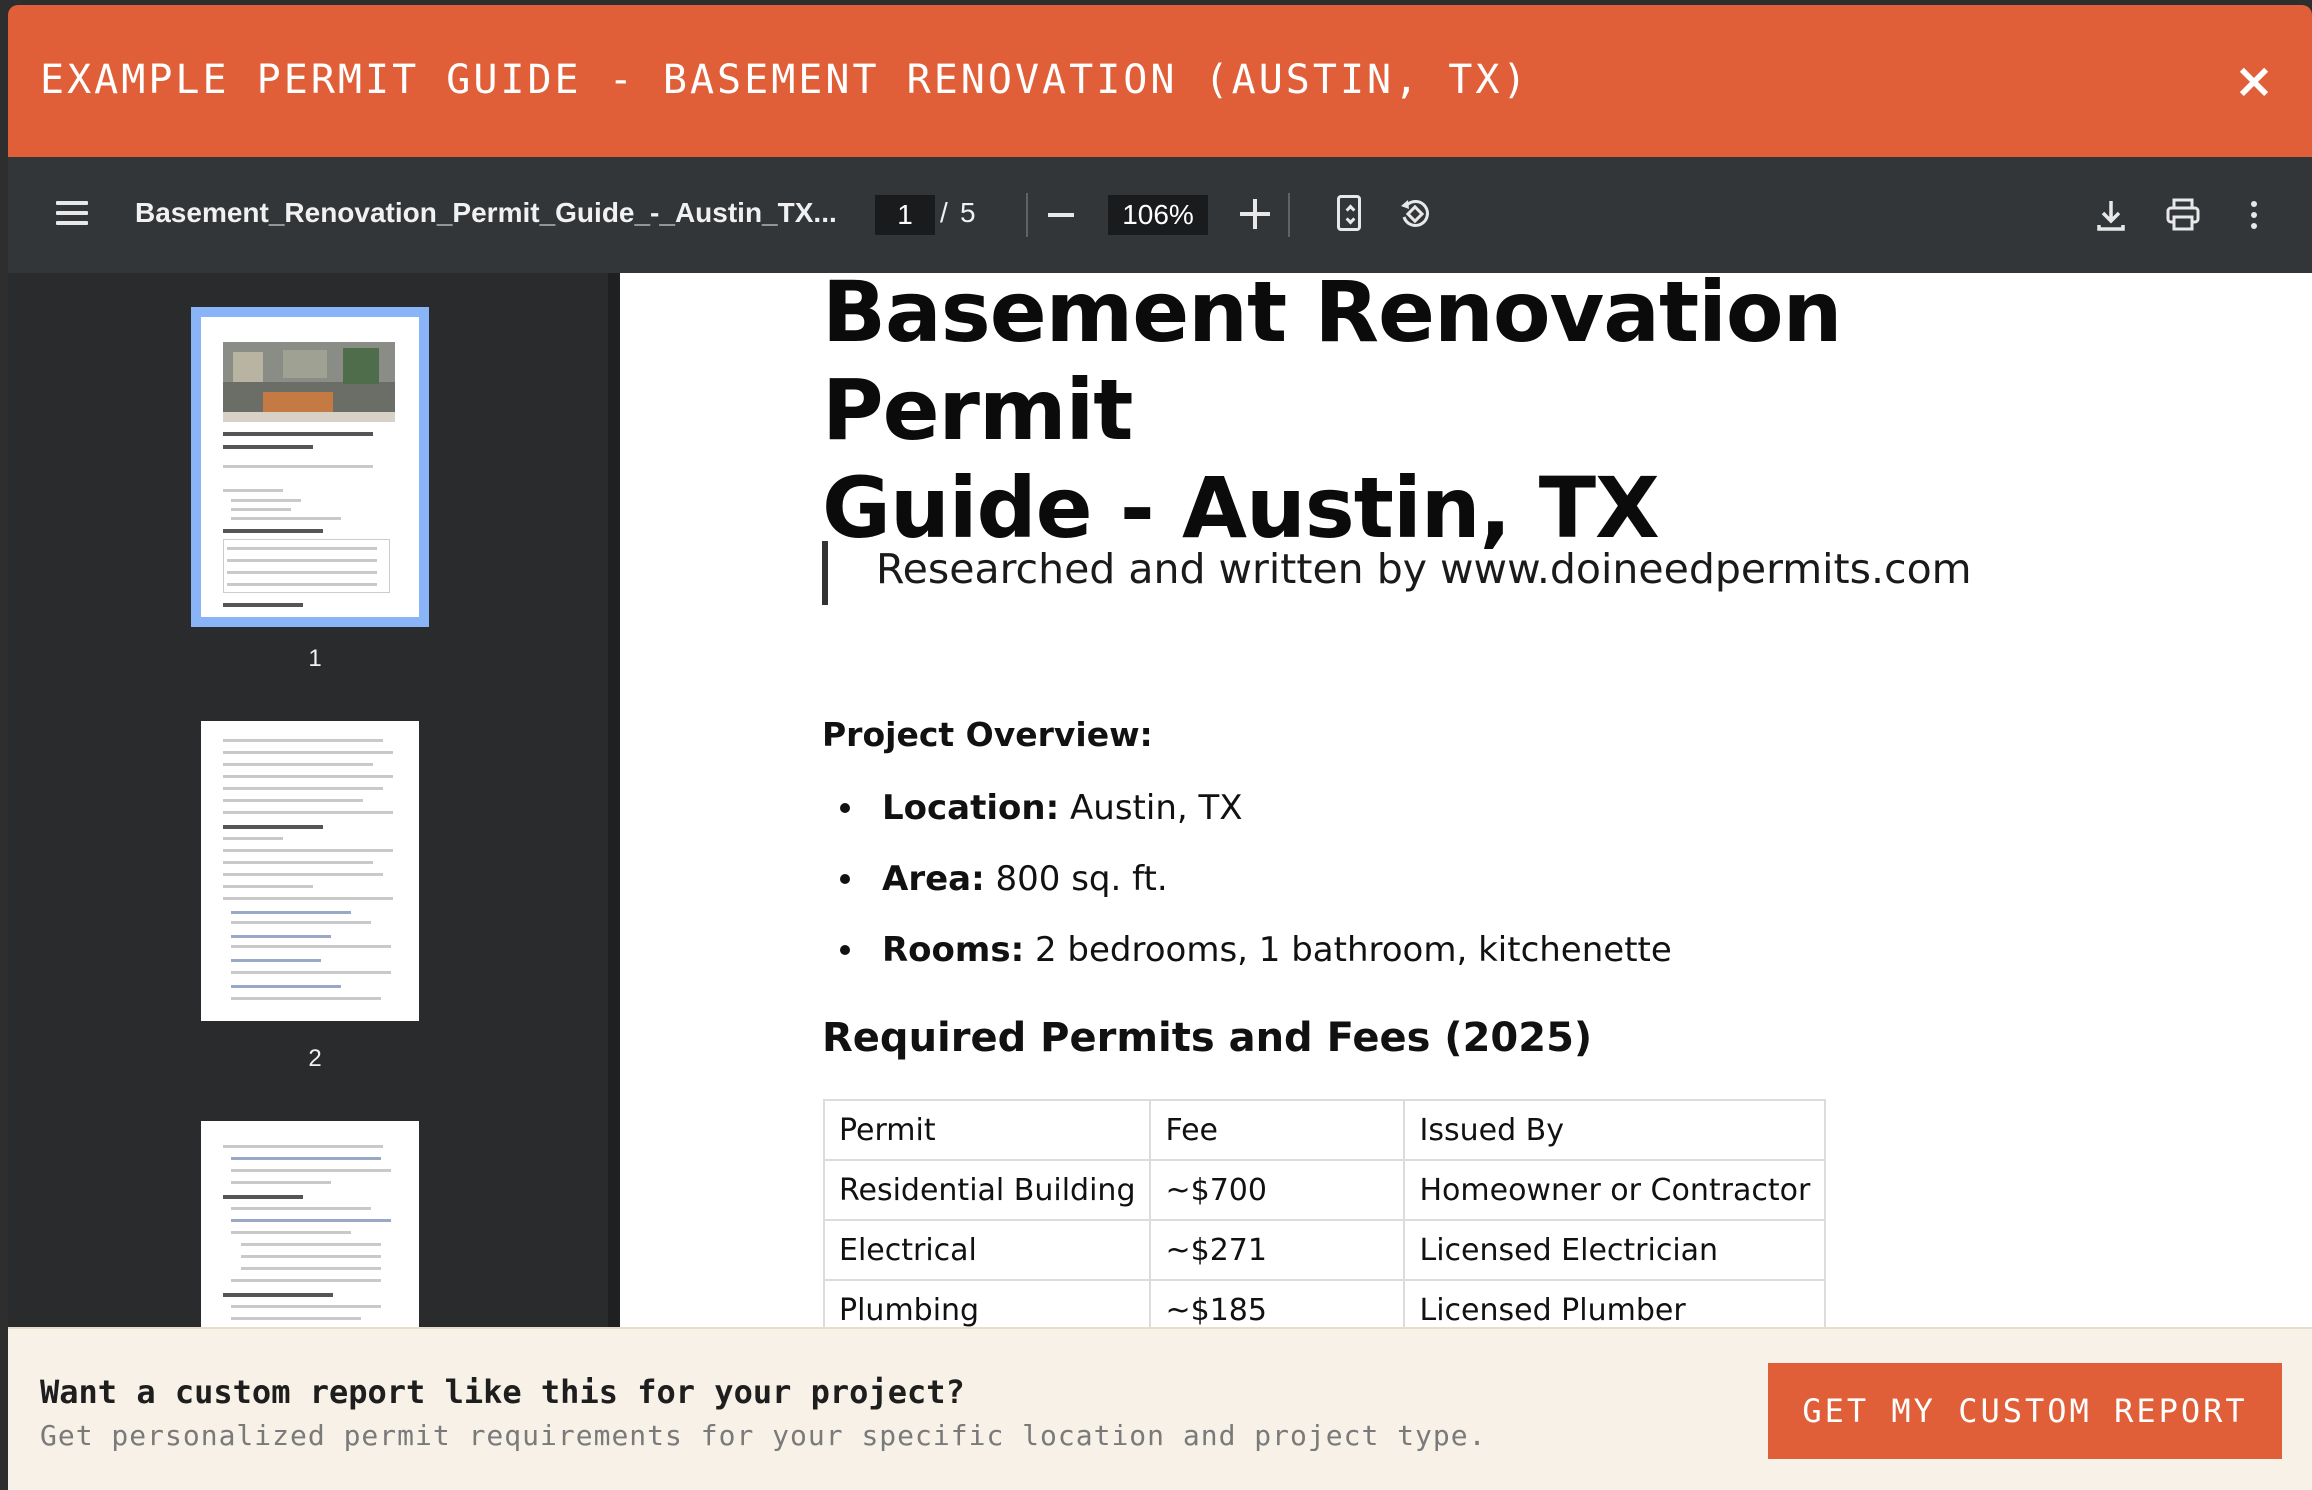 This screenshot has width=2312, height=1490. Describe the element at coordinates (1207, 1038) in the screenshot. I see `permits-heading: Required Permits and Fees (2025)` at that location.